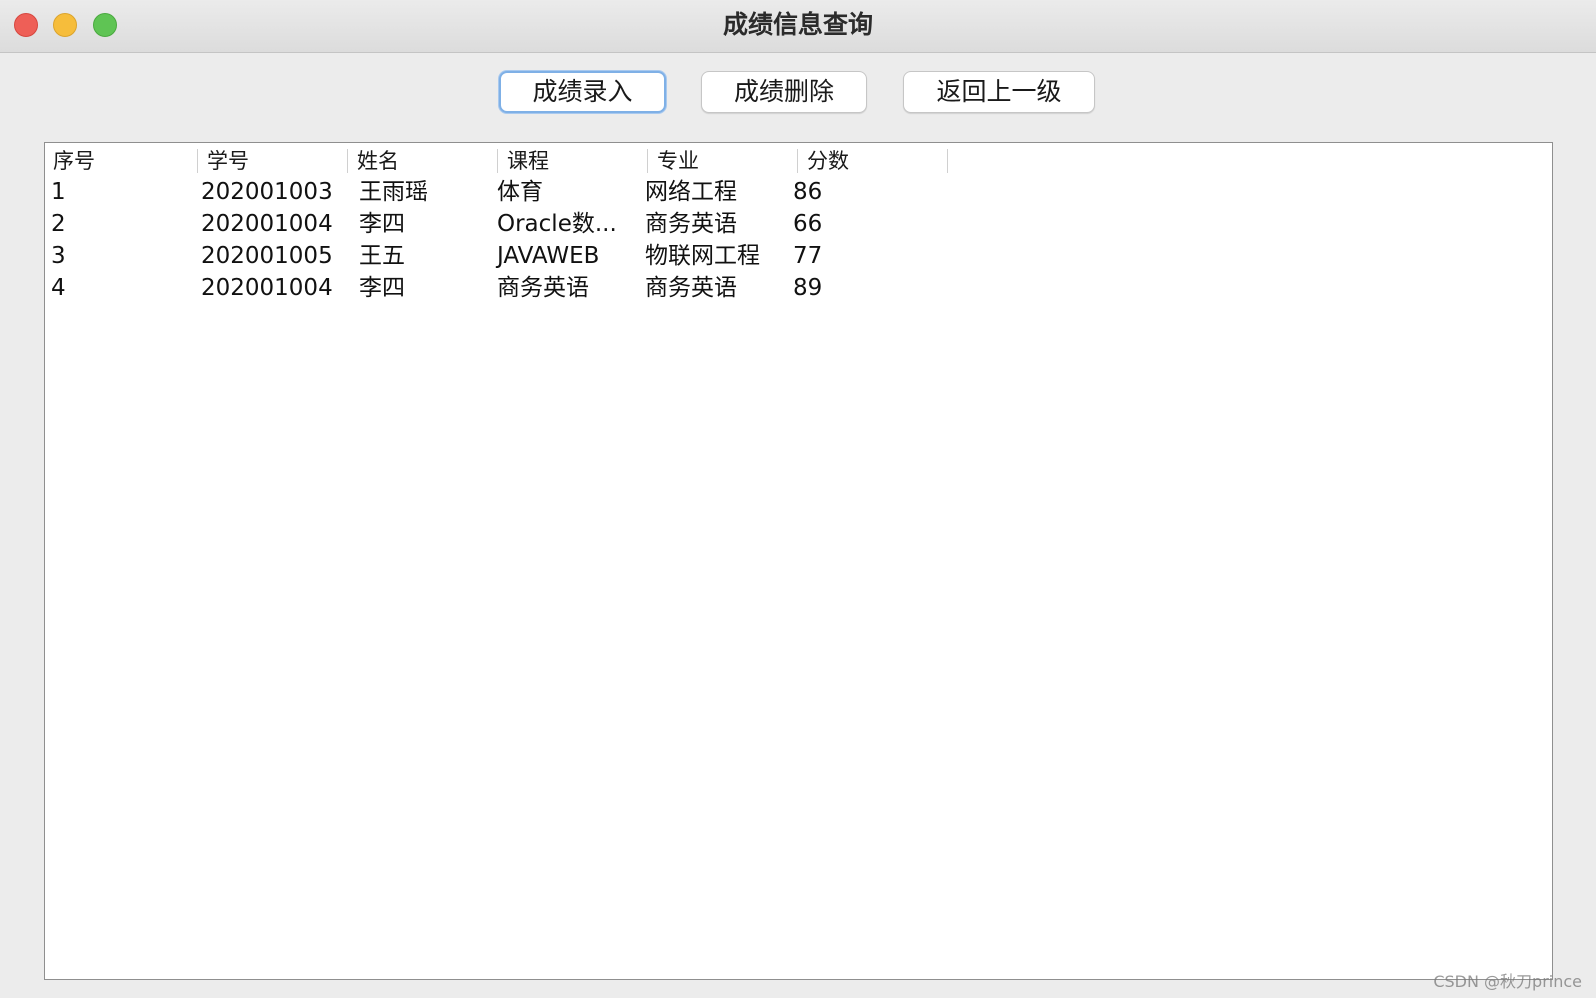 The image size is (1596, 998). Describe the element at coordinates (808, 288) in the screenshot. I see `cell-score: 89` at that location.